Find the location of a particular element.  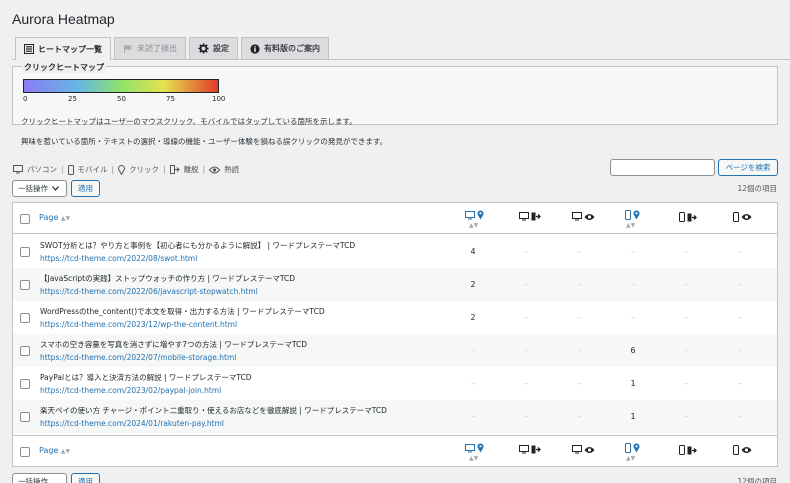

header-mobile-read is located at coordinates (742, 217).